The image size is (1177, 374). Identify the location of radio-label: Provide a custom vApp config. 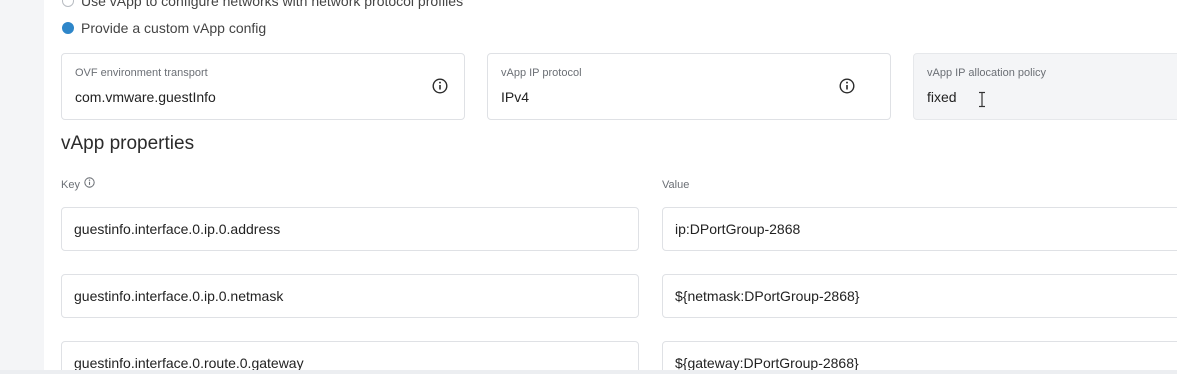
(174, 28).